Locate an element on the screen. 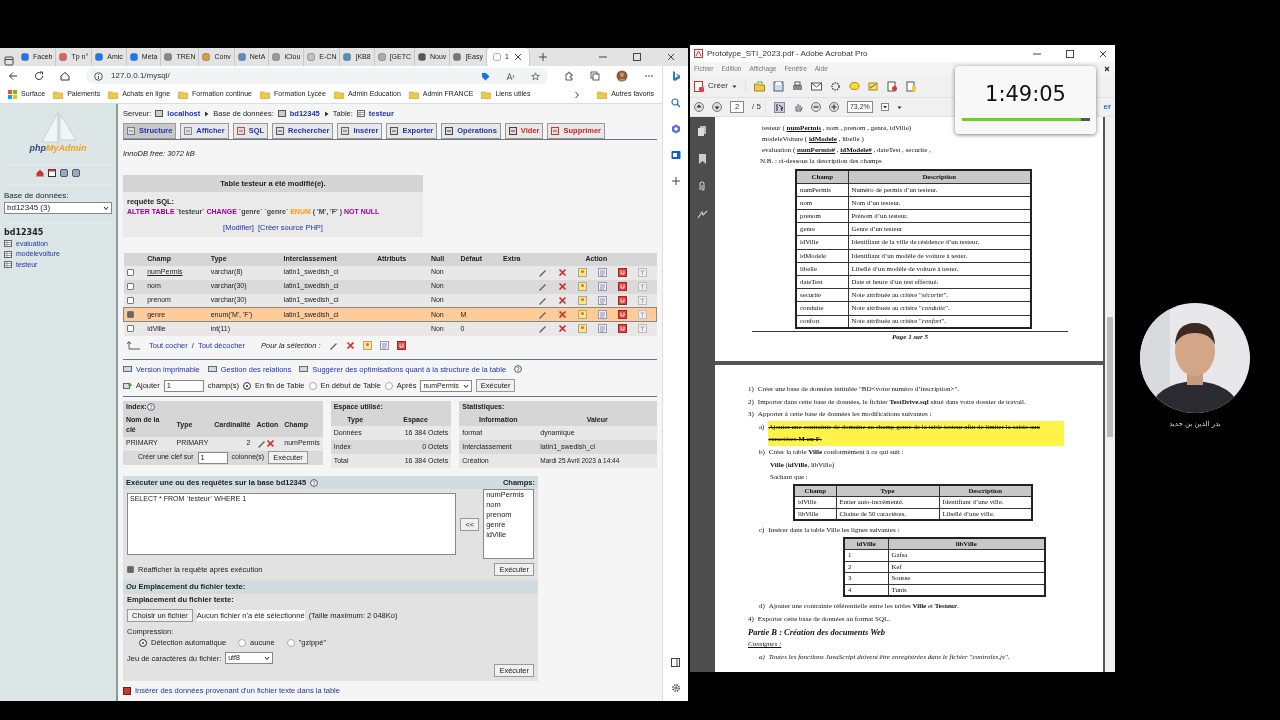  add-column-icon is located at coordinates (127, 385).